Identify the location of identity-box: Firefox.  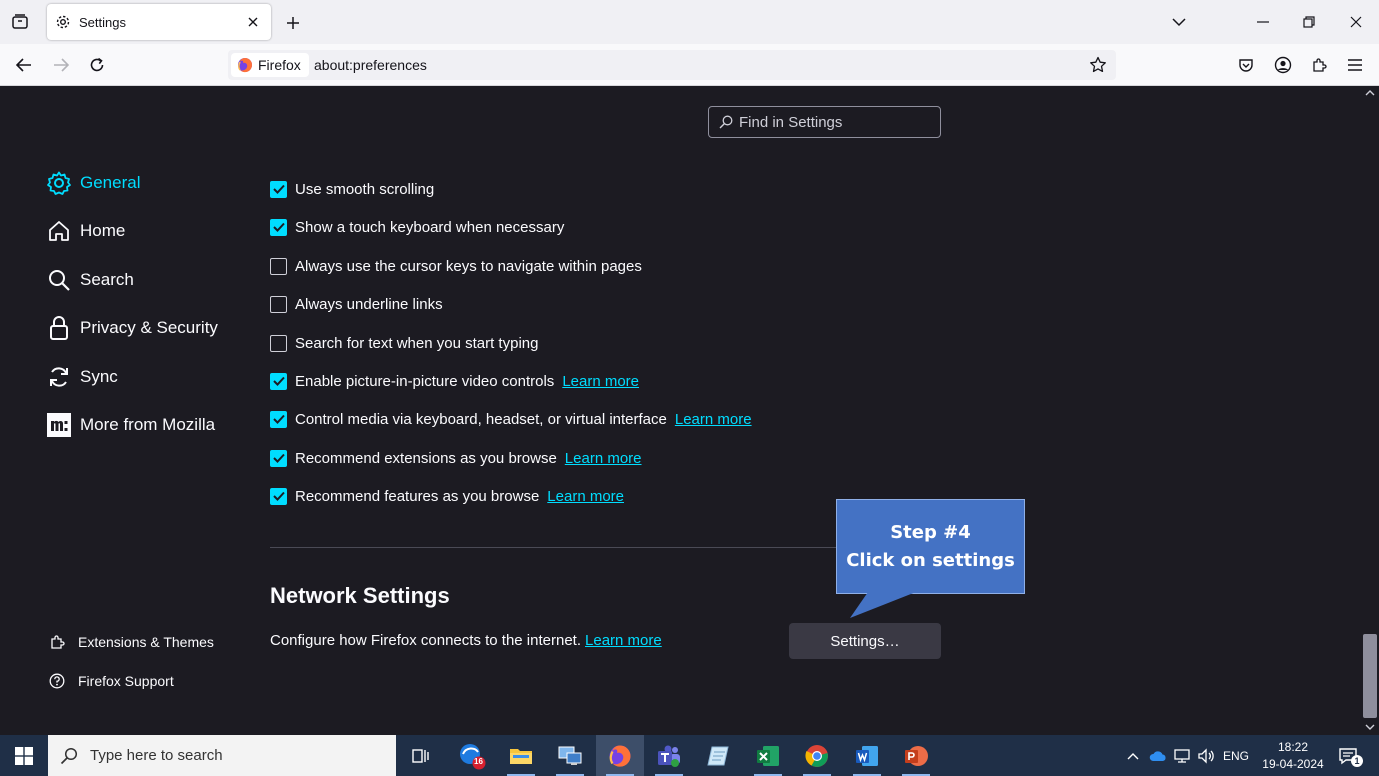
(270, 65).